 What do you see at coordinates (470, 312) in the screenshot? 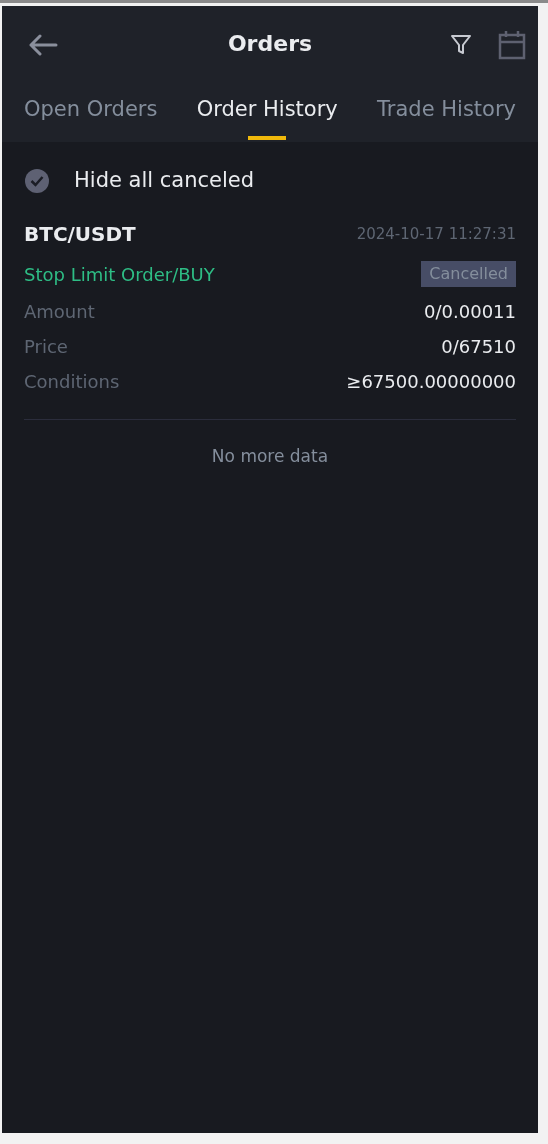
I see `field-value: 0/0.00011` at bounding box center [470, 312].